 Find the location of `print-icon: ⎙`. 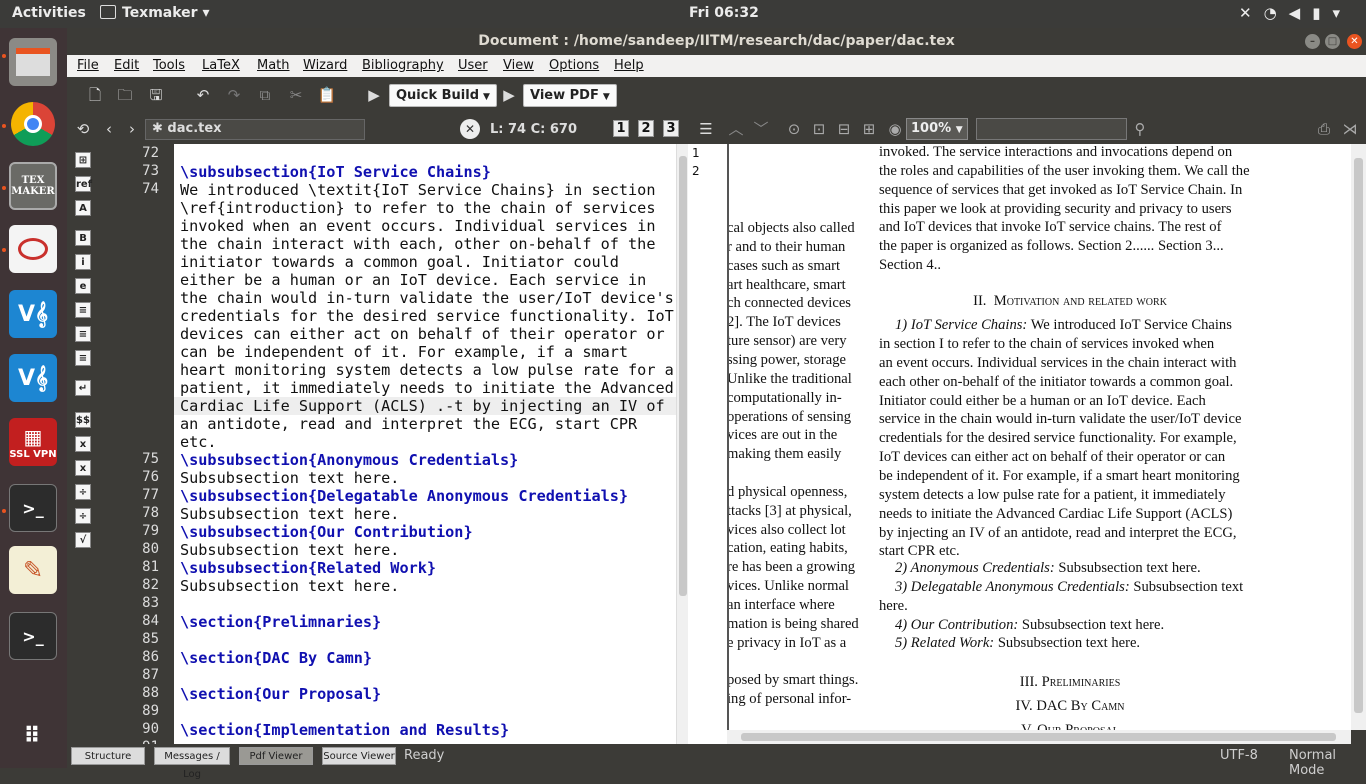

print-icon: ⎙ is located at coordinates (1324, 129).